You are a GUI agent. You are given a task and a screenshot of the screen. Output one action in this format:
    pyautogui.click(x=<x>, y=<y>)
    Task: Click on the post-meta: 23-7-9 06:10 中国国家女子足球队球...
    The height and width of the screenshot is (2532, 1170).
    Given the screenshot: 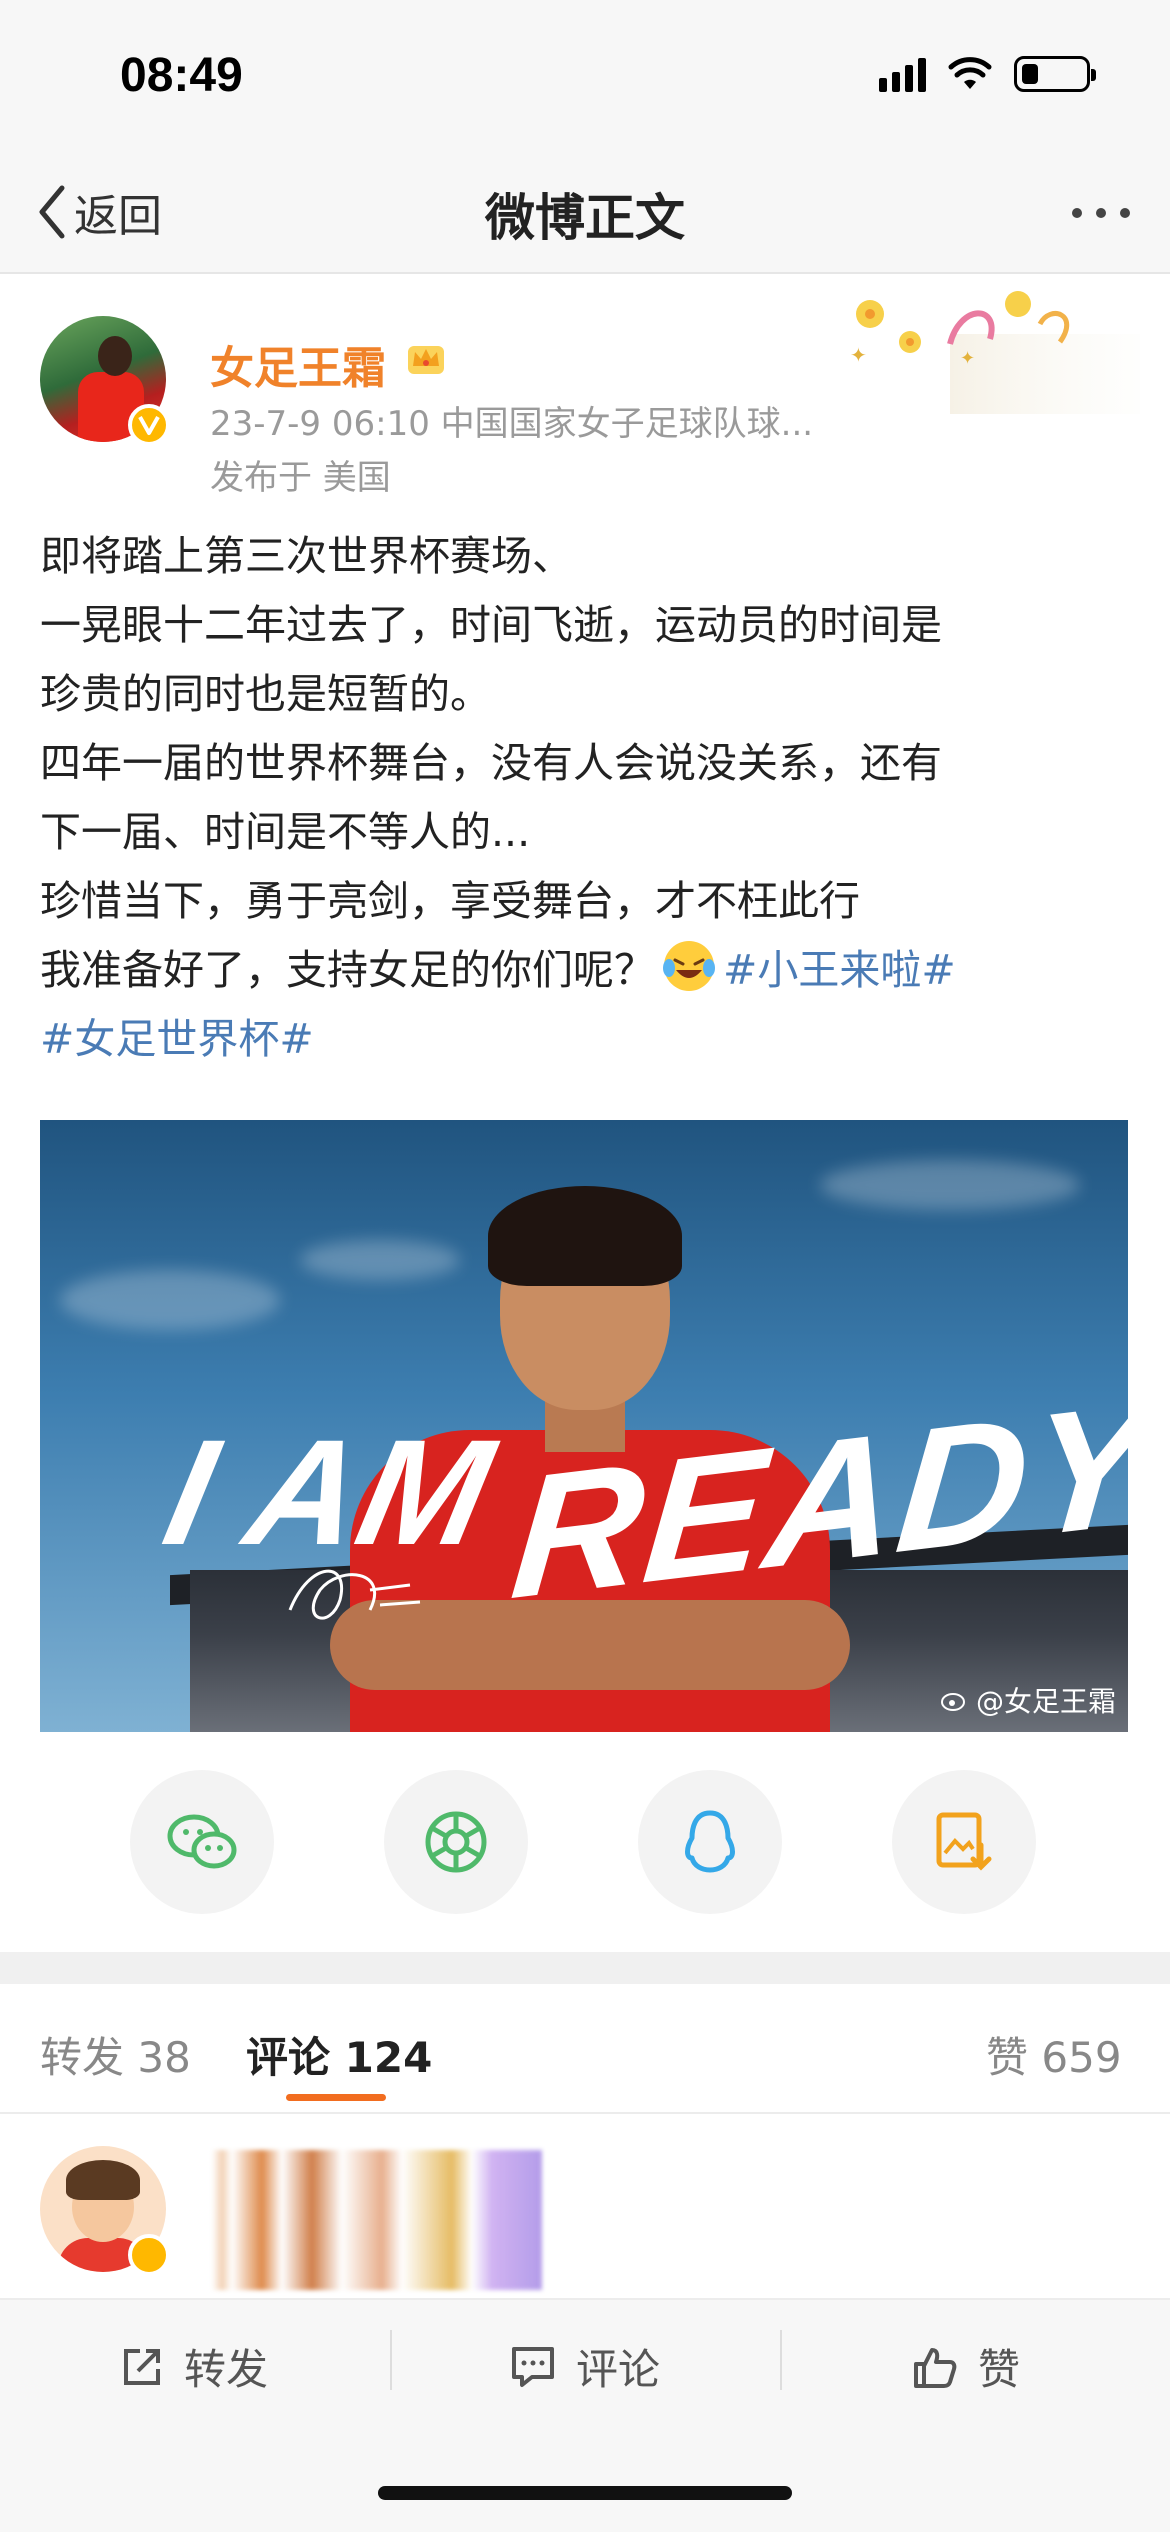 What is the action you would take?
    pyautogui.click(x=512, y=424)
    